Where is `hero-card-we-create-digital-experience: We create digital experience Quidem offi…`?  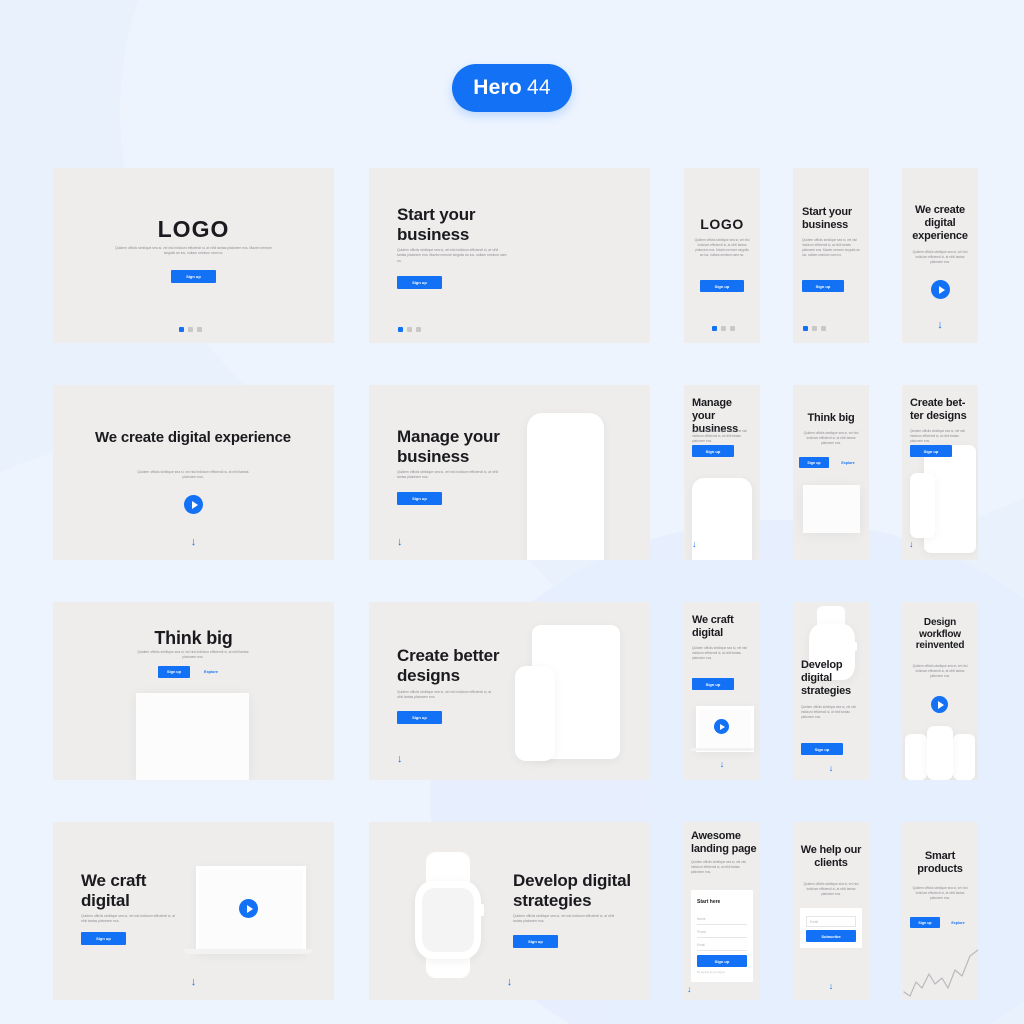 hero-card-we-create-digital-experience: We create digital experience Quidem offi… is located at coordinates (193, 472).